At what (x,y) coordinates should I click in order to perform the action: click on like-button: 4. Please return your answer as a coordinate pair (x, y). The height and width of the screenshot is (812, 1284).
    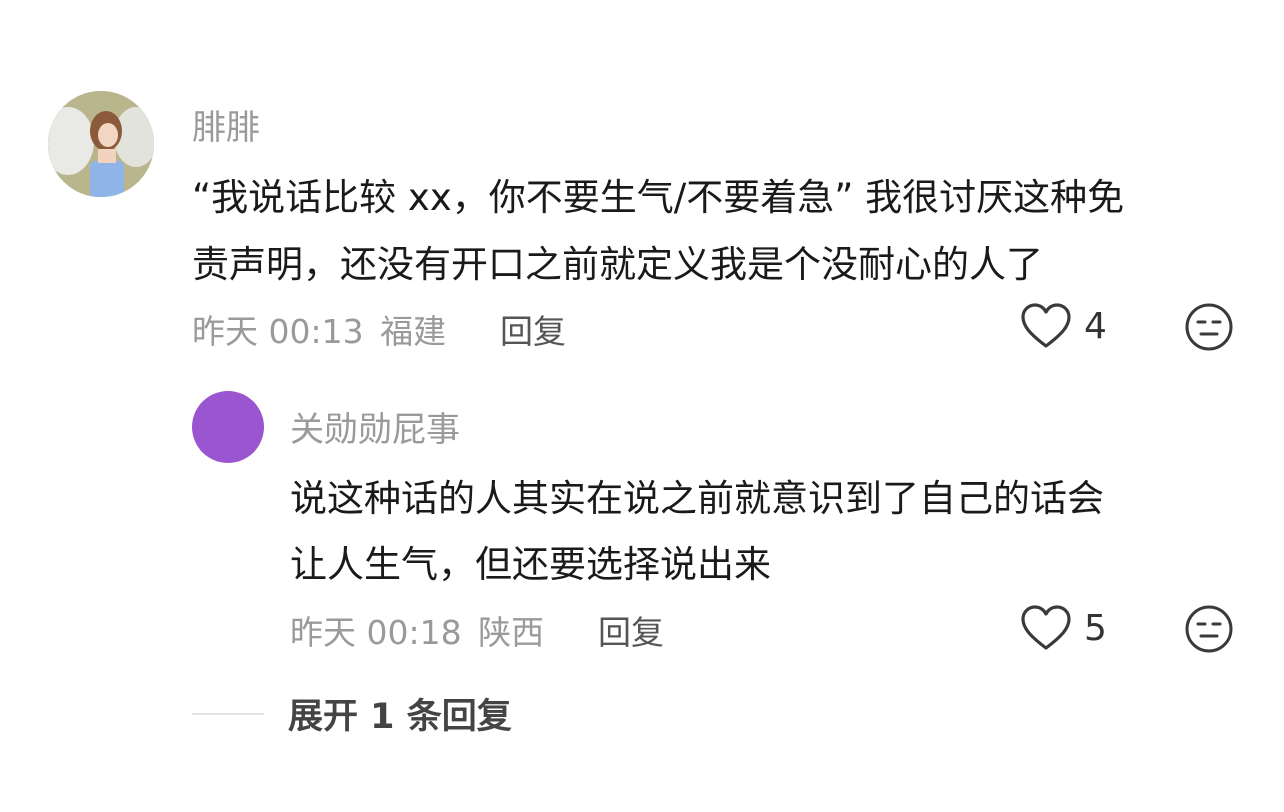
    Looking at the image, I should click on (1063, 326).